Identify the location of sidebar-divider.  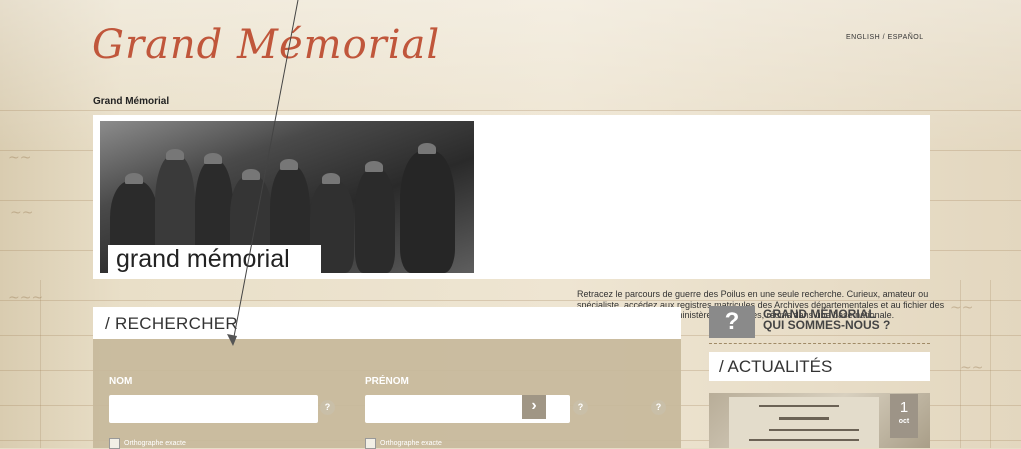
(819, 343).